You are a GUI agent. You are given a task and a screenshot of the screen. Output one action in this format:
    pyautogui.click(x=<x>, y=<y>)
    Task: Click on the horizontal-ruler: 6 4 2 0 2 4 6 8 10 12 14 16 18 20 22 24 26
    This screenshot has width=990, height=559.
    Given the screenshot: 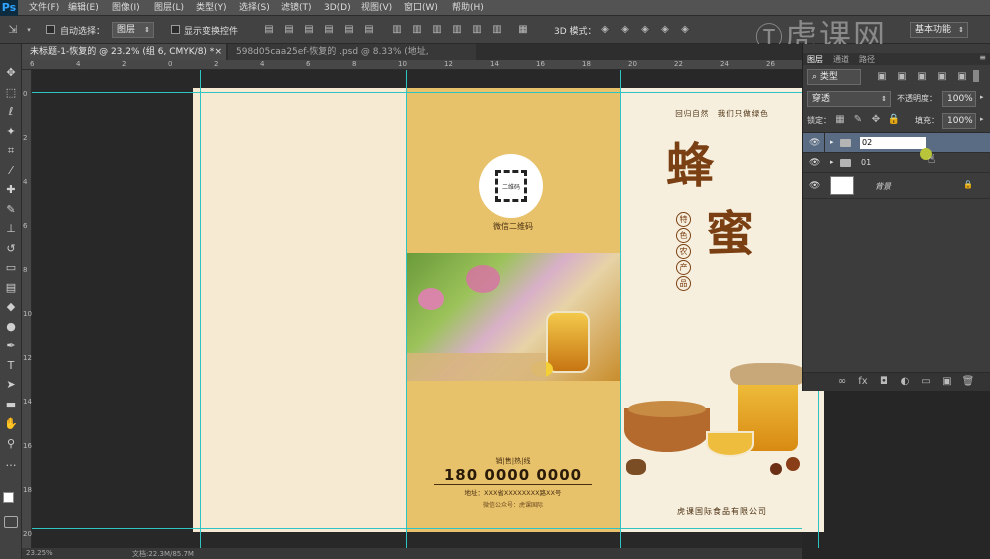 What is the action you would take?
    pyautogui.click(x=412, y=65)
    